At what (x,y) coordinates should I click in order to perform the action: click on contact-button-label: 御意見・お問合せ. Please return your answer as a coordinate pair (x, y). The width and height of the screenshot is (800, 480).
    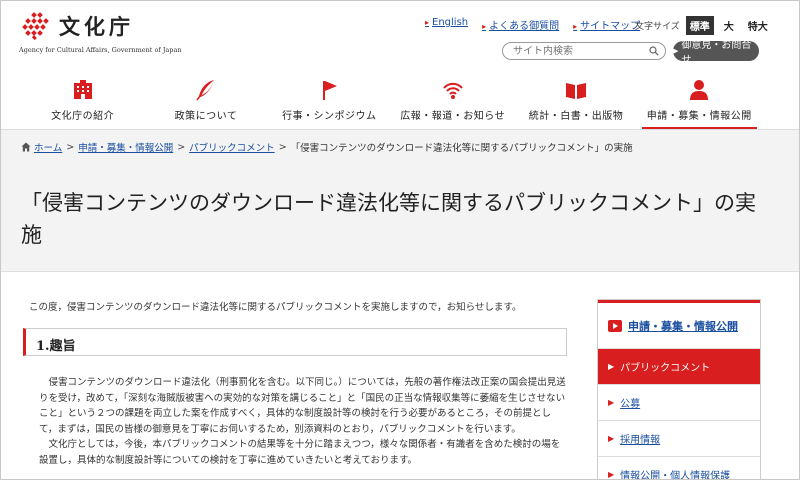
    Looking at the image, I should click on (716, 53).